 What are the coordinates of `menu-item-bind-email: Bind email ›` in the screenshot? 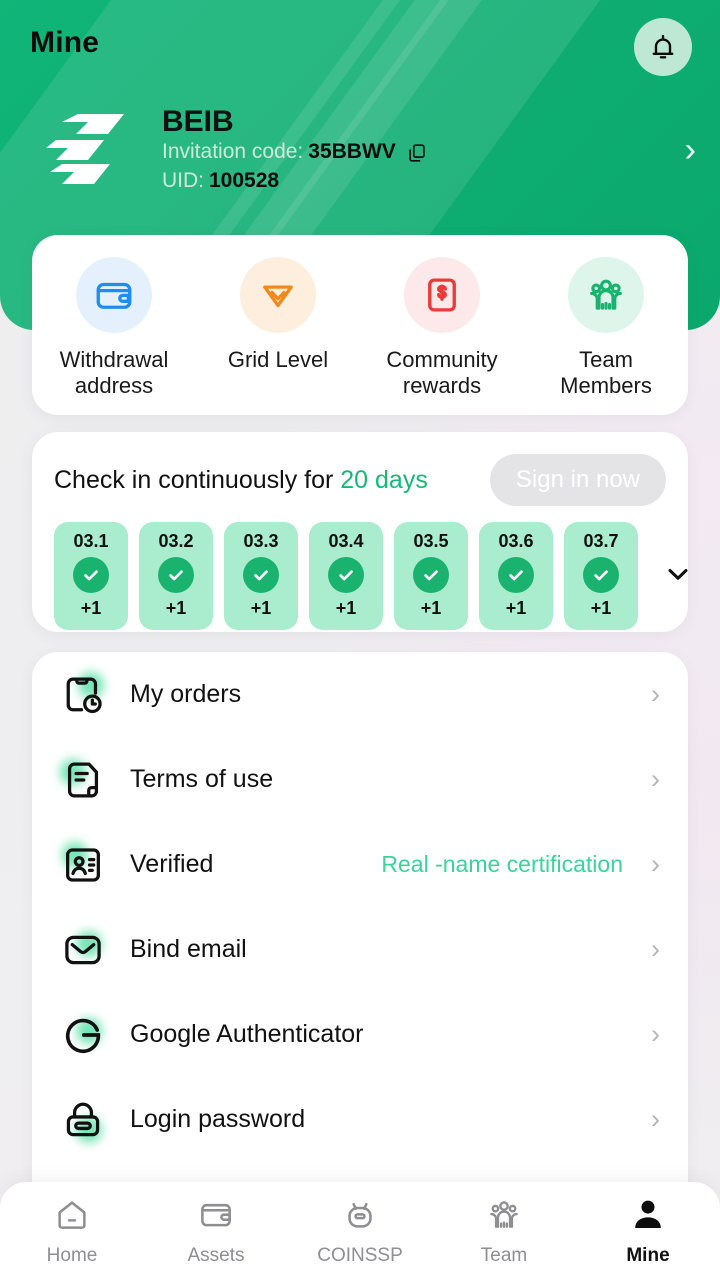 It's located at (360, 949).